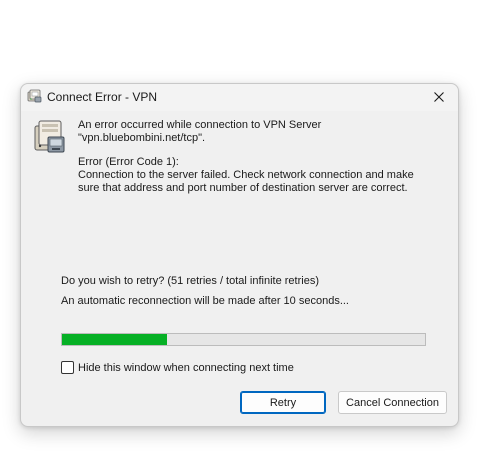 Image resolution: width=497 pixels, height=473 pixels. Describe the element at coordinates (283, 402) in the screenshot. I see `retry-button: Retry` at that location.